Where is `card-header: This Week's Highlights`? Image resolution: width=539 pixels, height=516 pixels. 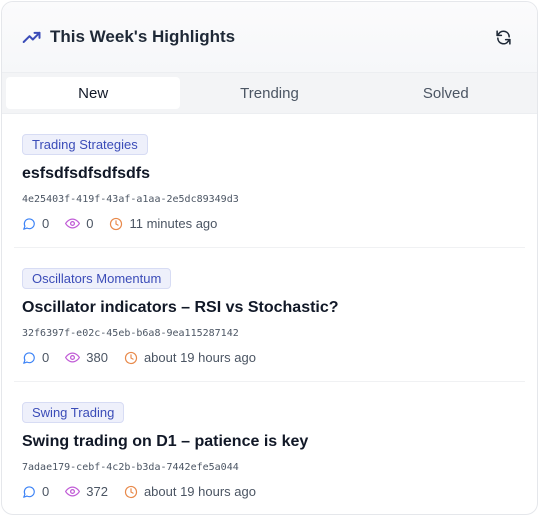 card-header: This Week's Highlights is located at coordinates (269, 37).